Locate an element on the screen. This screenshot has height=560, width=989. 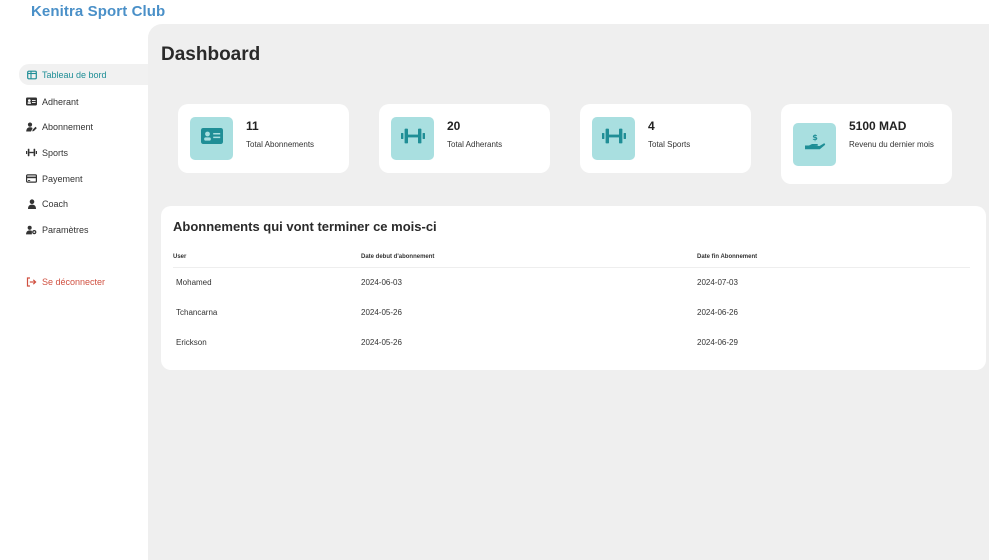
column-header-date-debut: Date debut d'abonnement is located at coordinates (529, 258).